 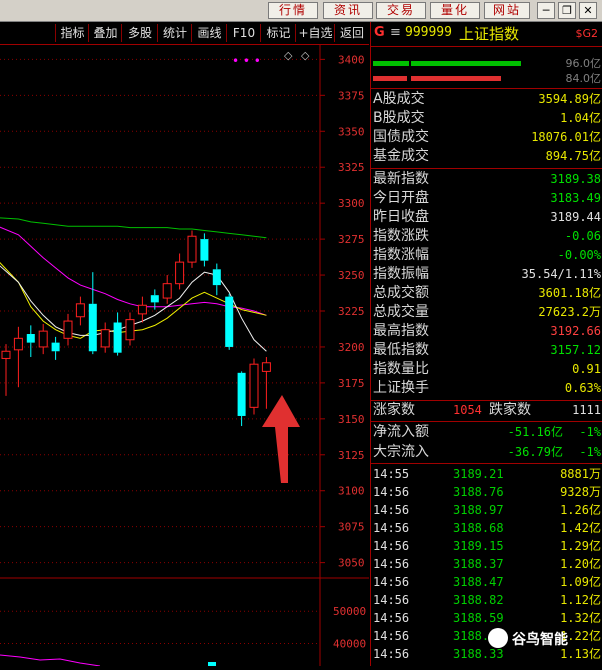 I want to click on menu-icon: ≡, so click(x=395, y=32).